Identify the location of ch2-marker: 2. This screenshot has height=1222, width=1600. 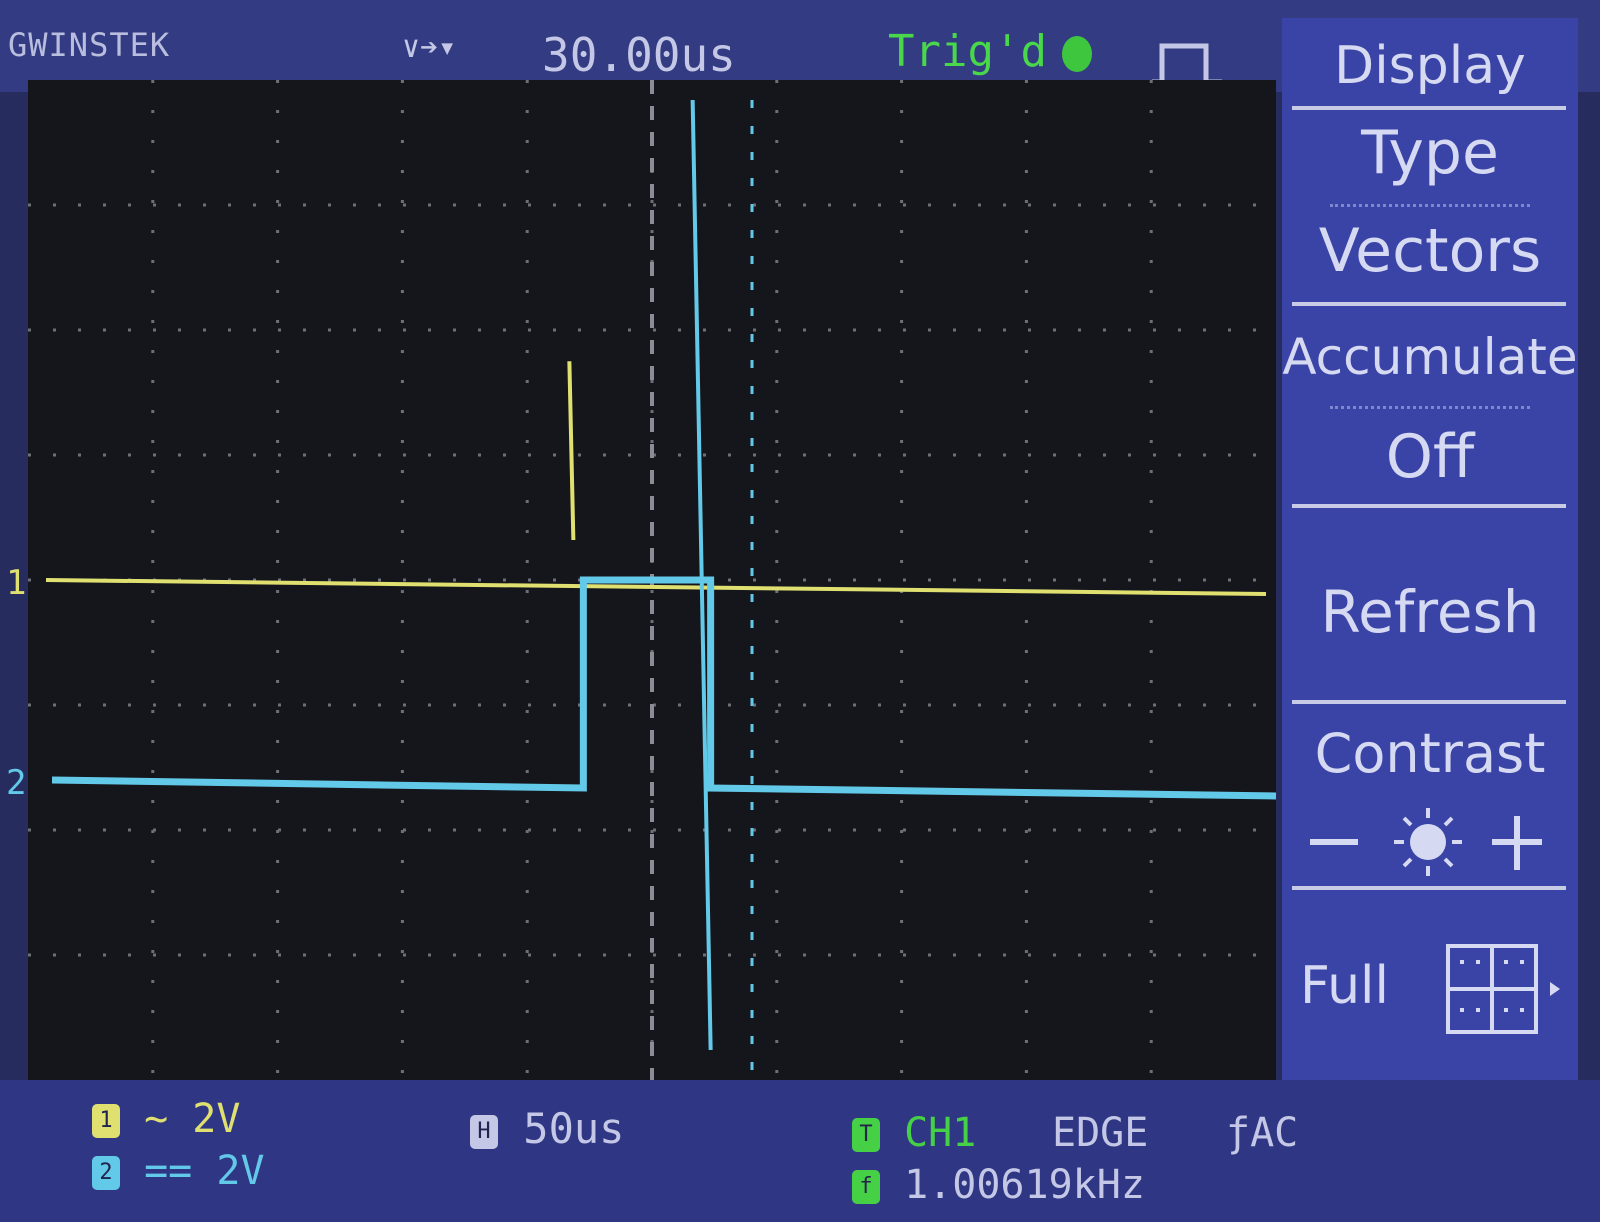
(16, 783).